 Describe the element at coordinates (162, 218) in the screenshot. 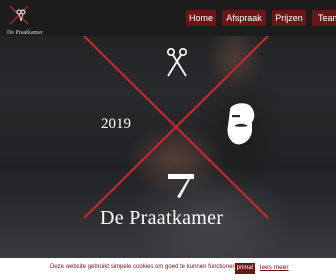

I see `brand-title: De Praatkamer` at that location.